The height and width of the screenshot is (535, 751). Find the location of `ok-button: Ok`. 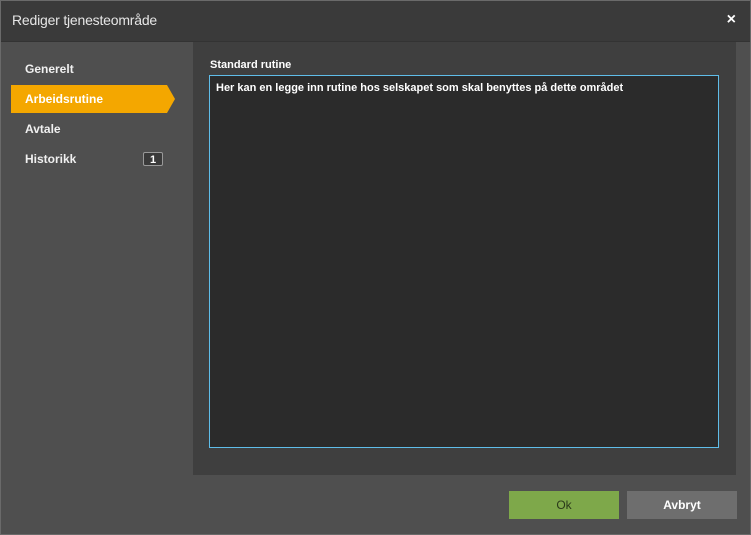

ok-button: Ok is located at coordinates (564, 505).